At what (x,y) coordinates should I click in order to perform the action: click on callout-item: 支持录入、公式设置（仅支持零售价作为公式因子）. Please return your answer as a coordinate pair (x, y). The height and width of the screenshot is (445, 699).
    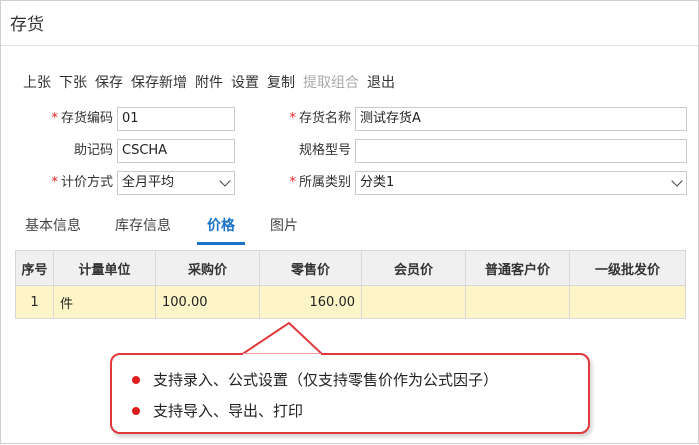
    Looking at the image, I should click on (315, 379).